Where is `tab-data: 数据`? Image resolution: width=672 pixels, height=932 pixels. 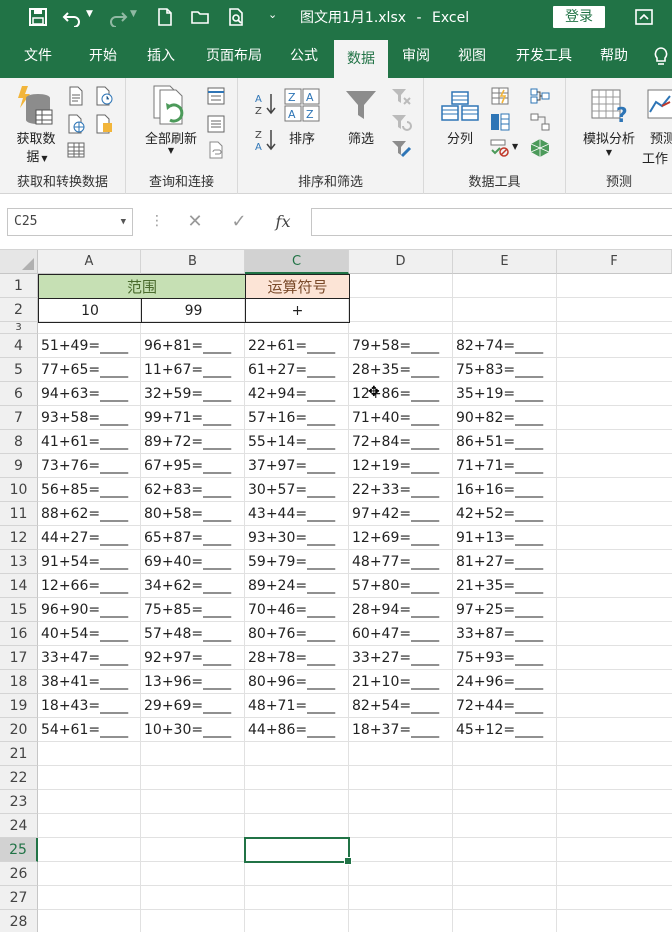 tab-data: 数据 is located at coordinates (361, 59).